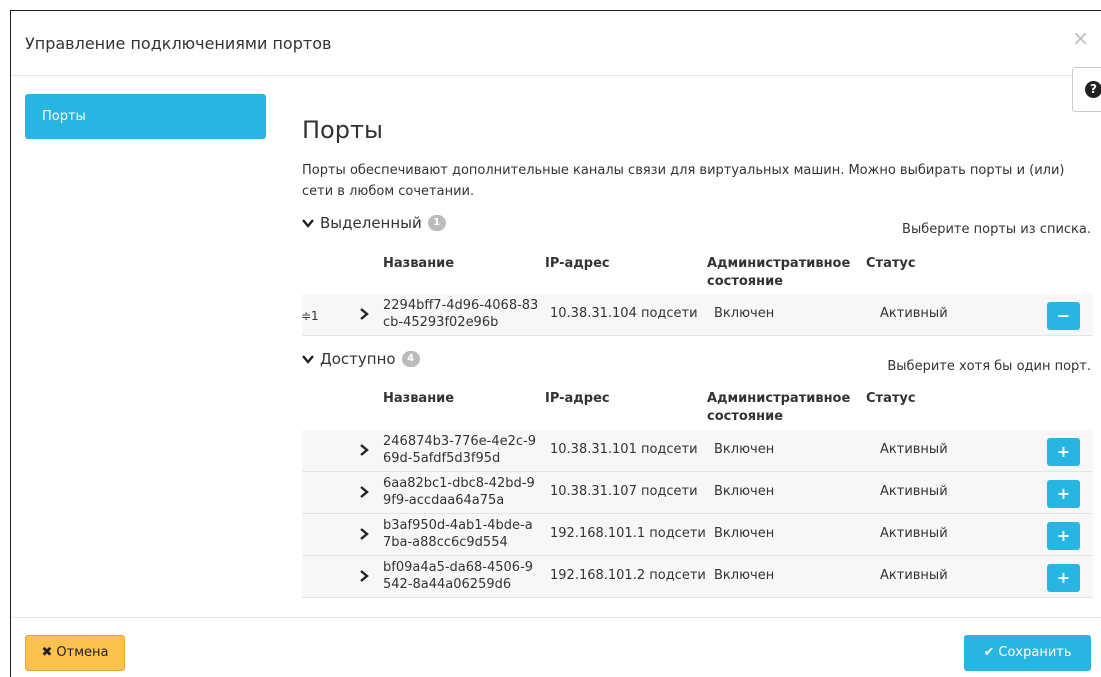  I want to click on save-label: Сохранить, so click(1035, 652).